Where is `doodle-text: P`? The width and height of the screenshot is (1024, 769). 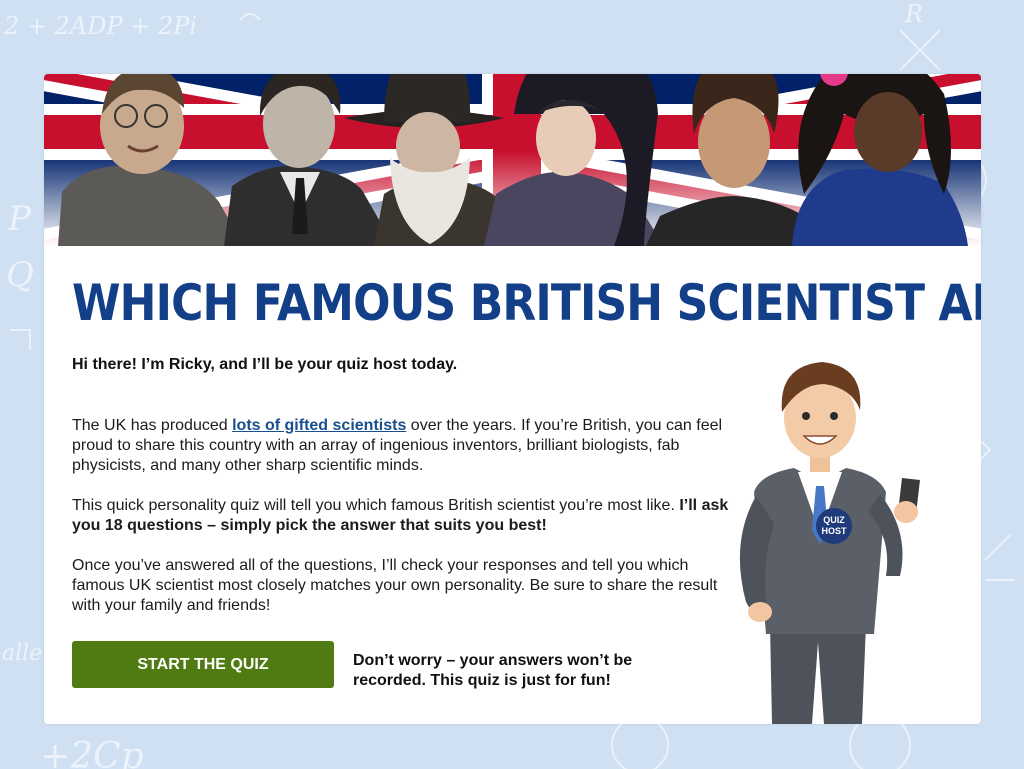
doodle-text: P is located at coordinates (19, 219).